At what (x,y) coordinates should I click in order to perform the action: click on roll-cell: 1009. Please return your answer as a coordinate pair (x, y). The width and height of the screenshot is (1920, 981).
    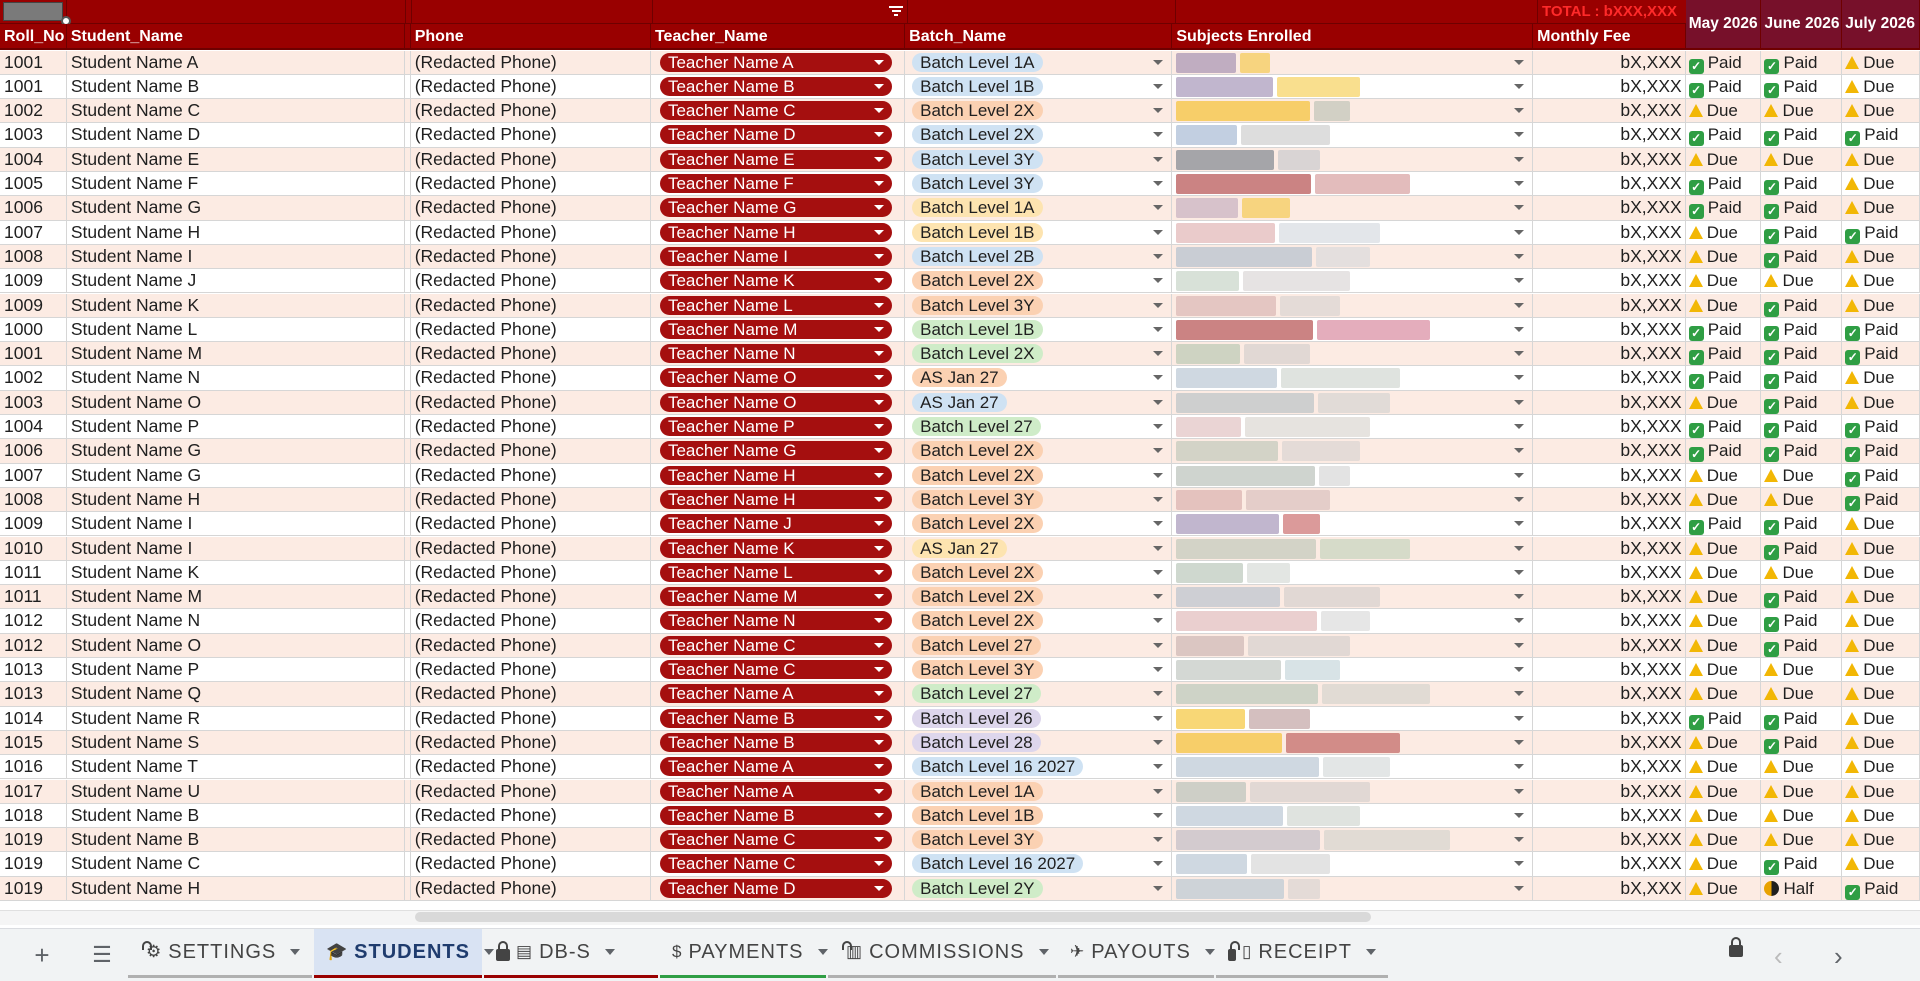
    Looking at the image, I should click on (33, 524).